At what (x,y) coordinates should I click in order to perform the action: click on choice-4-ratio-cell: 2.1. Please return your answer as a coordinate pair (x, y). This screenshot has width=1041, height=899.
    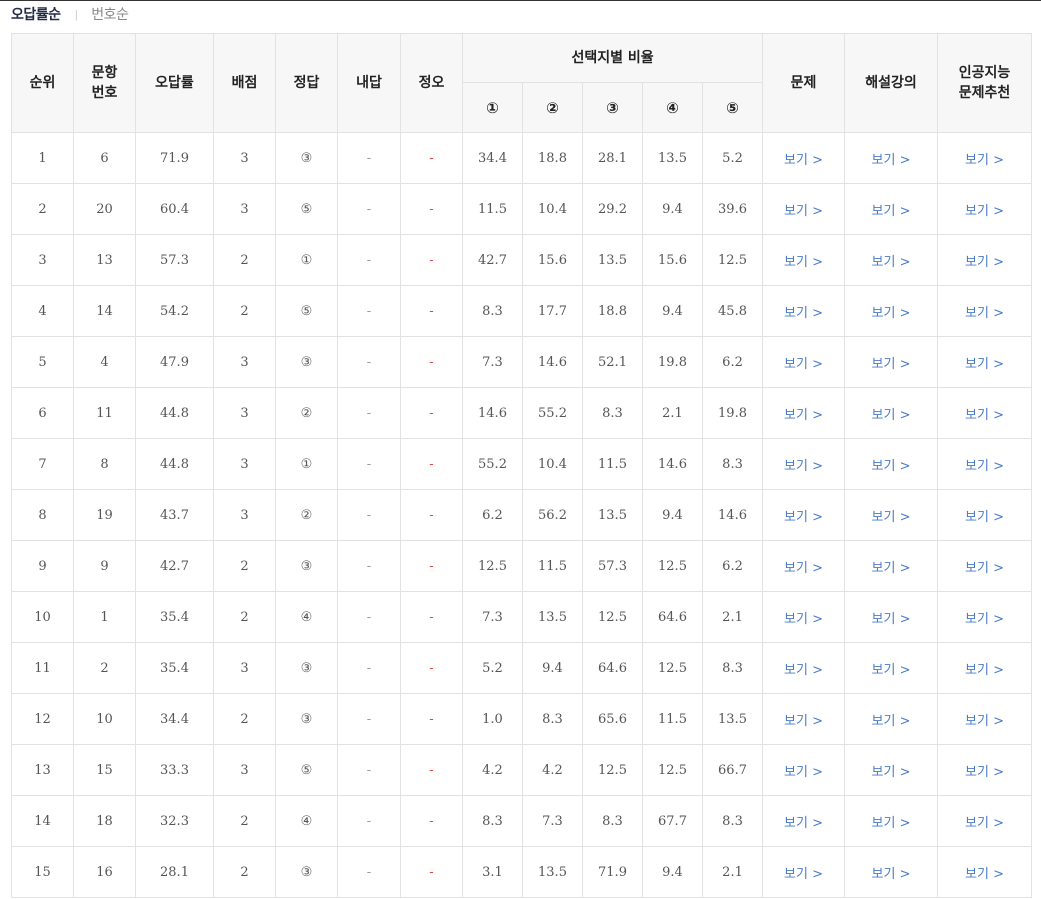
    Looking at the image, I should click on (672, 413).